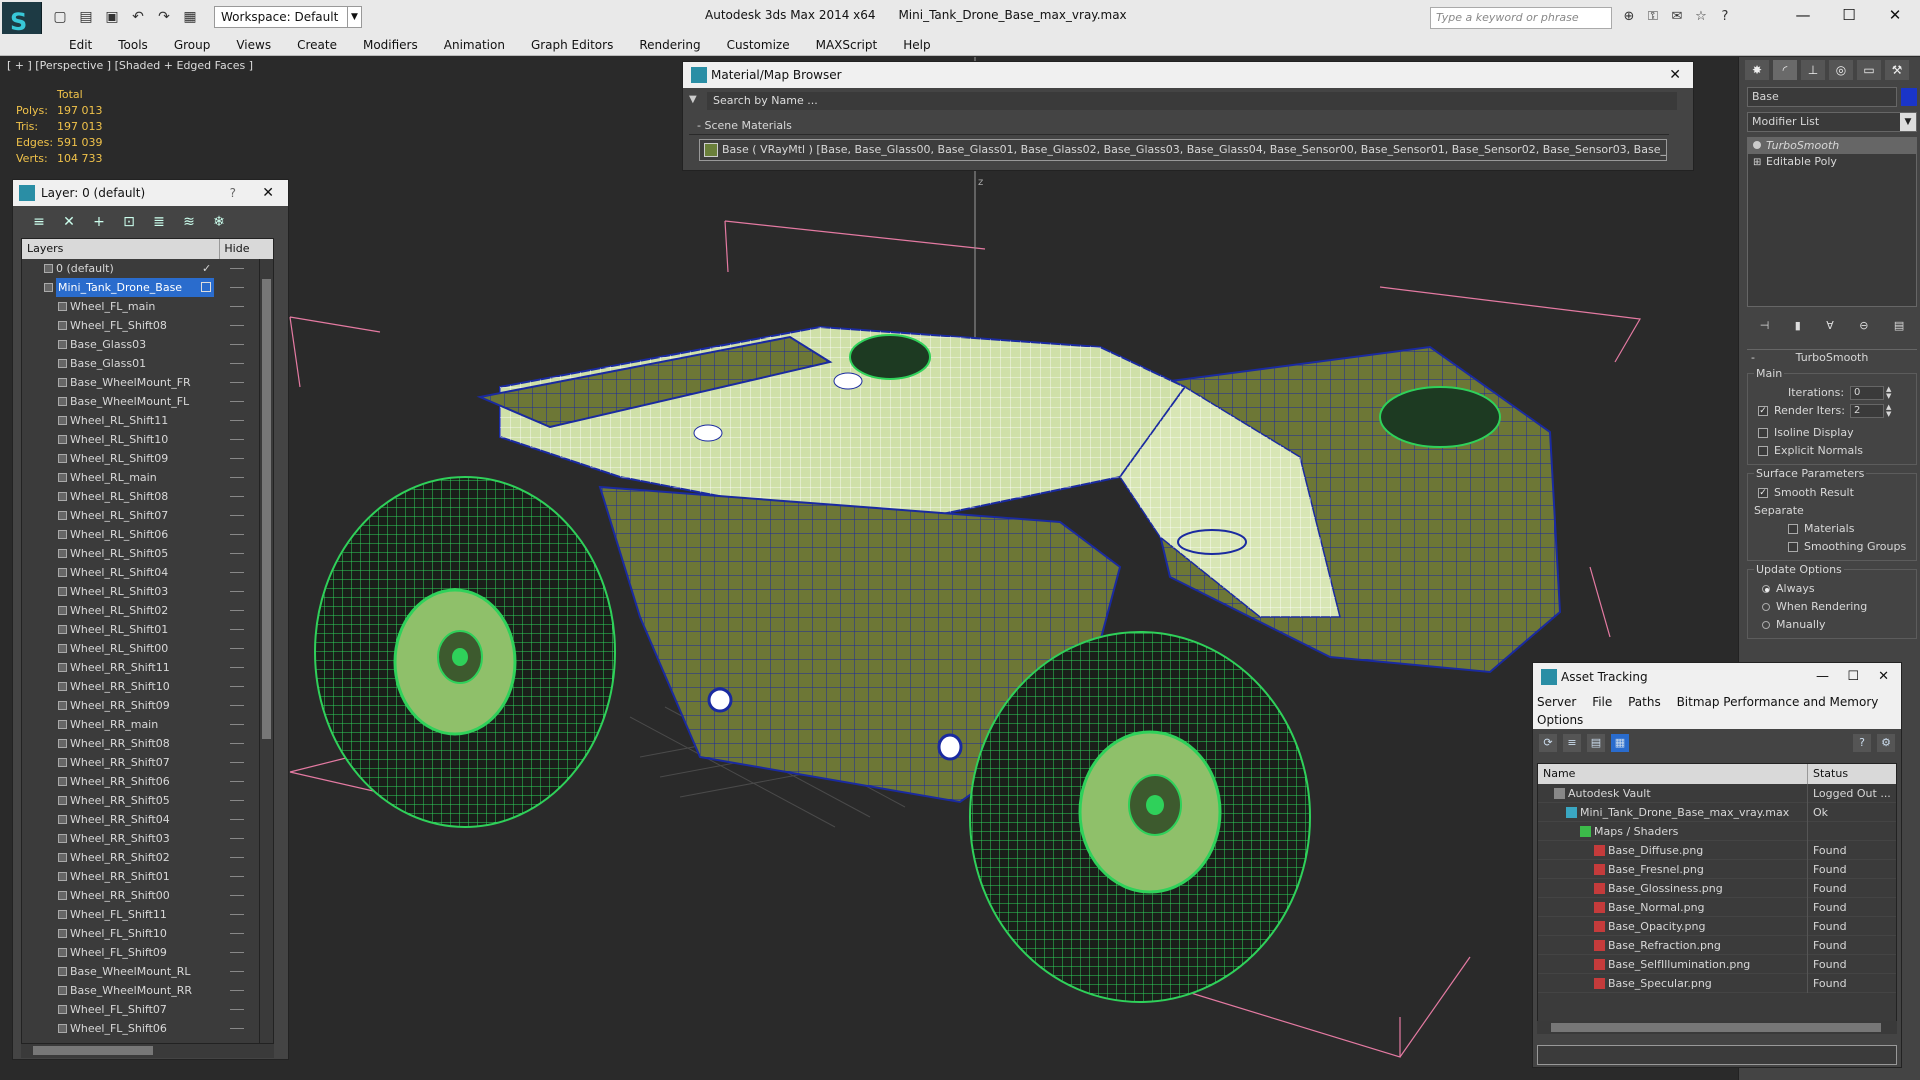  Describe the element at coordinates (246, 249) in the screenshot. I see `col-hide: Hide` at that location.